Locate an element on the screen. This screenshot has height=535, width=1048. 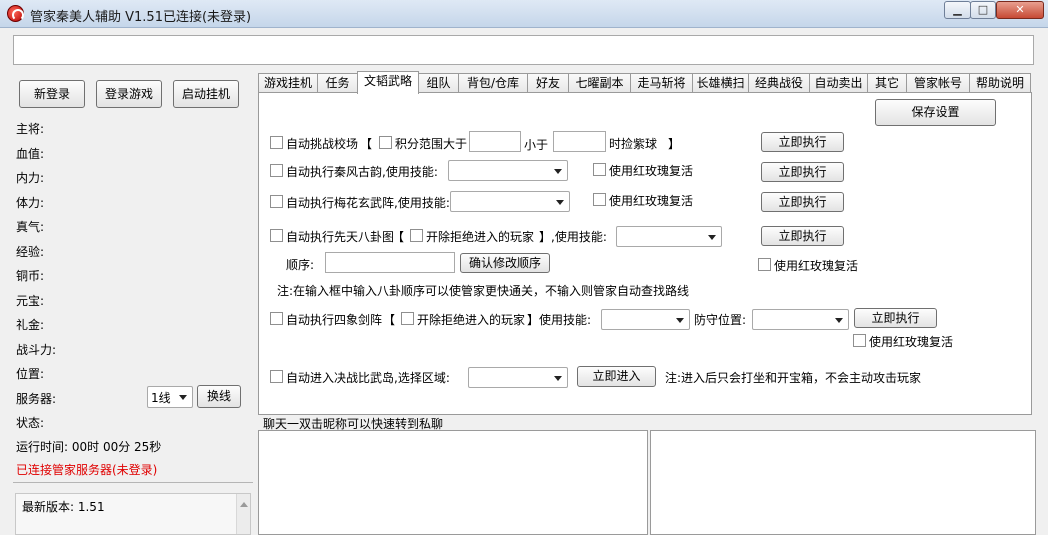
label-lijin: 礼金: is located at coordinates (30, 325).